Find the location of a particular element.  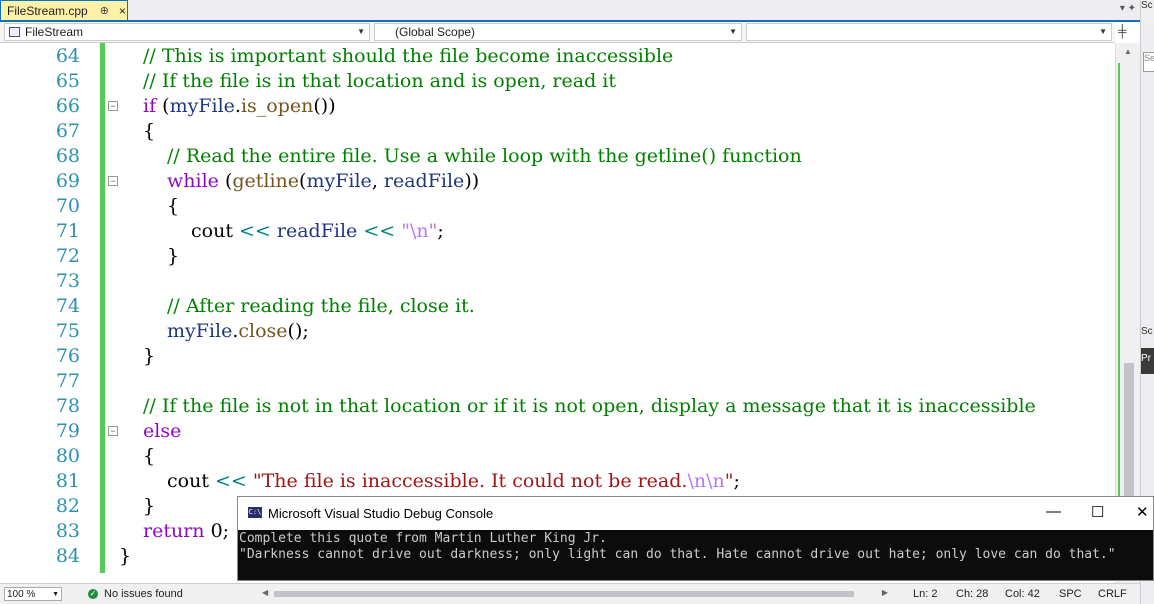

code-text: if (myFile.is_open()) is located at coordinates (239, 106).